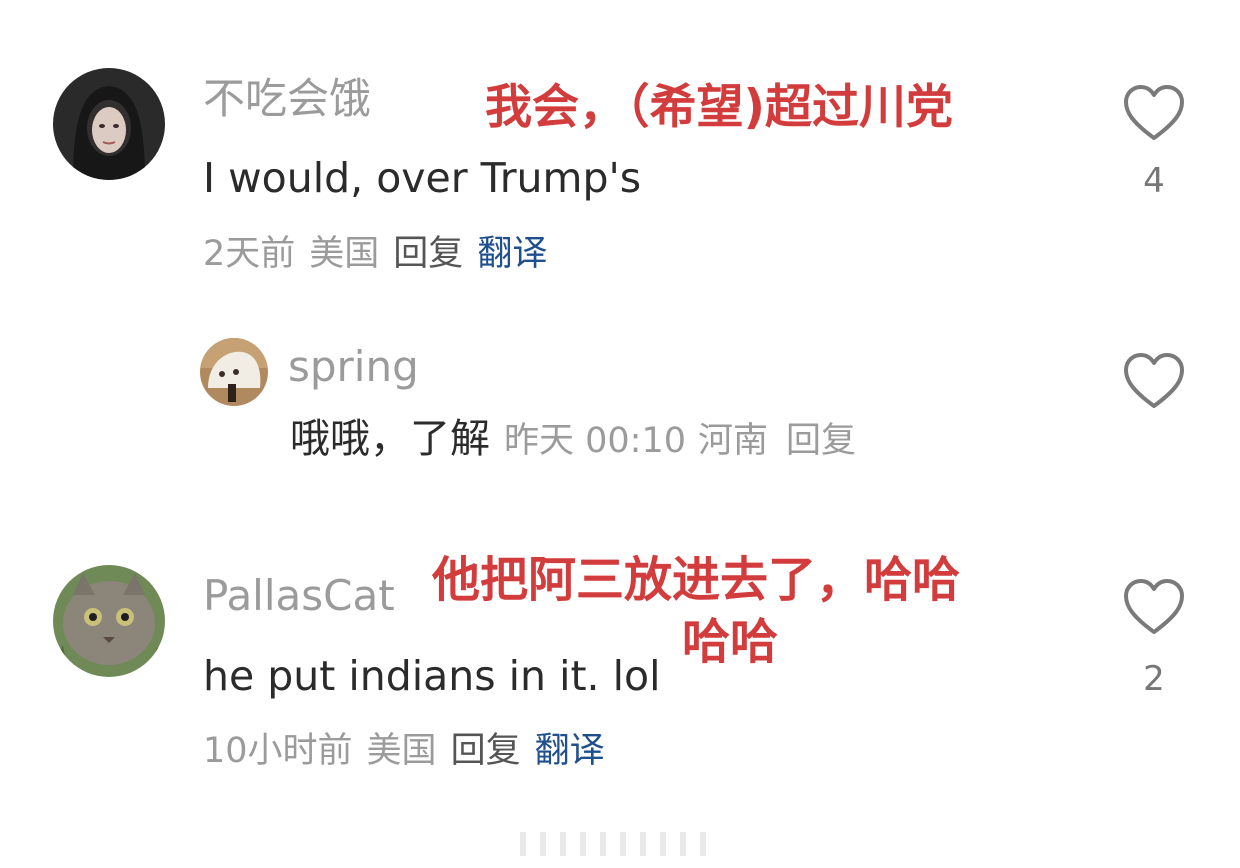 The height and width of the screenshot is (868, 1240). What do you see at coordinates (278, 751) in the screenshot?
I see `comment-time: 10小时前` at bounding box center [278, 751].